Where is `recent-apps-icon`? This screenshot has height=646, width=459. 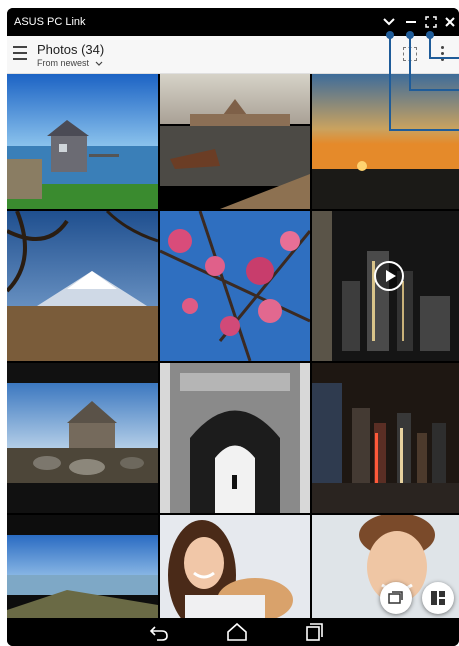 recent-apps-icon is located at coordinates (313, 632).